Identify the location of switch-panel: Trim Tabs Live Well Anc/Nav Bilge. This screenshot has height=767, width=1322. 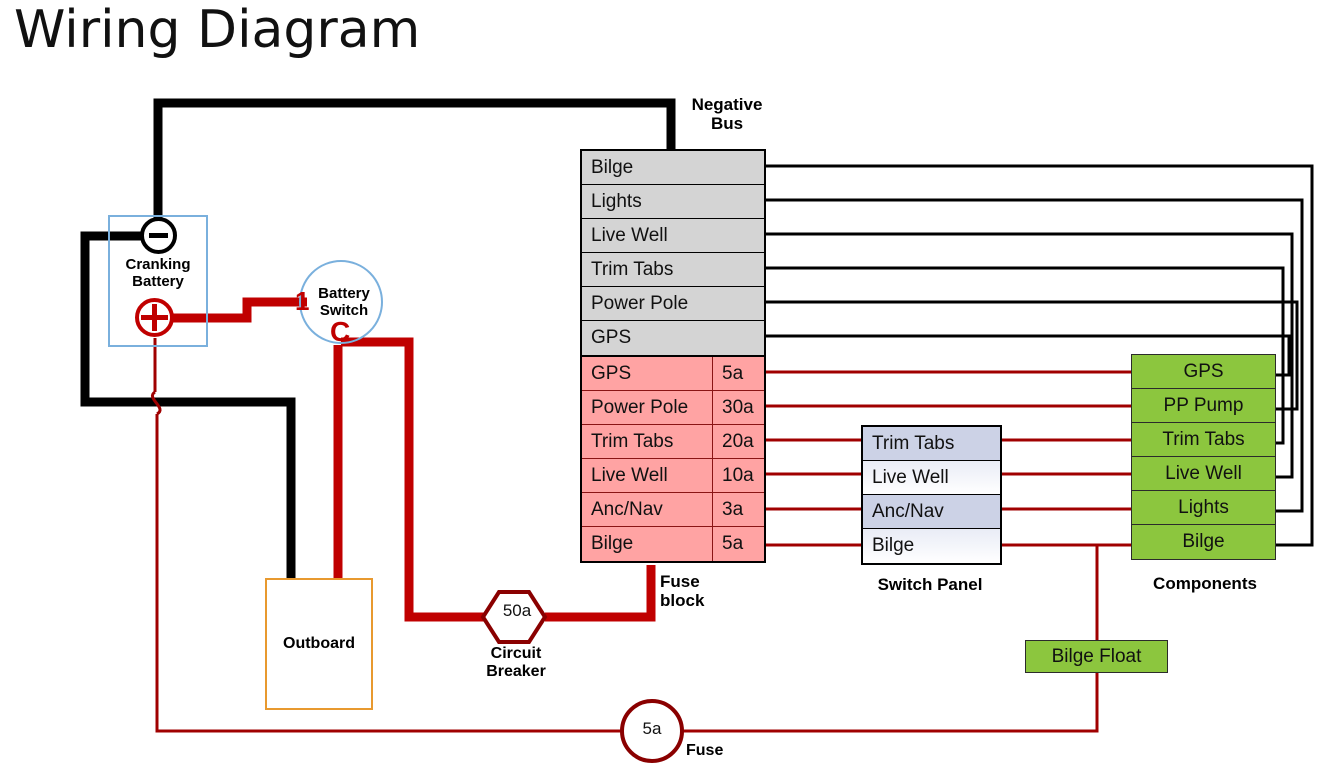
(931, 495).